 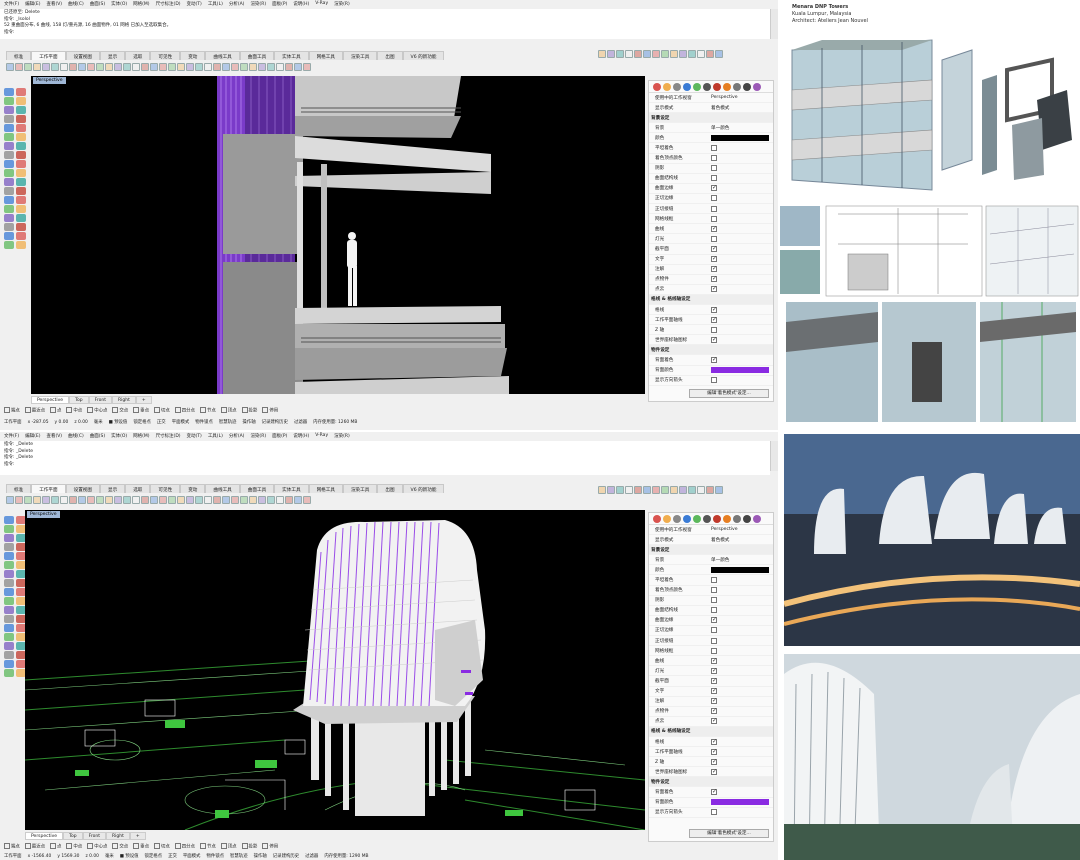 What do you see at coordinates (711, 209) in the screenshot?
I see `panel-row: 正切接缝` at bounding box center [711, 209].